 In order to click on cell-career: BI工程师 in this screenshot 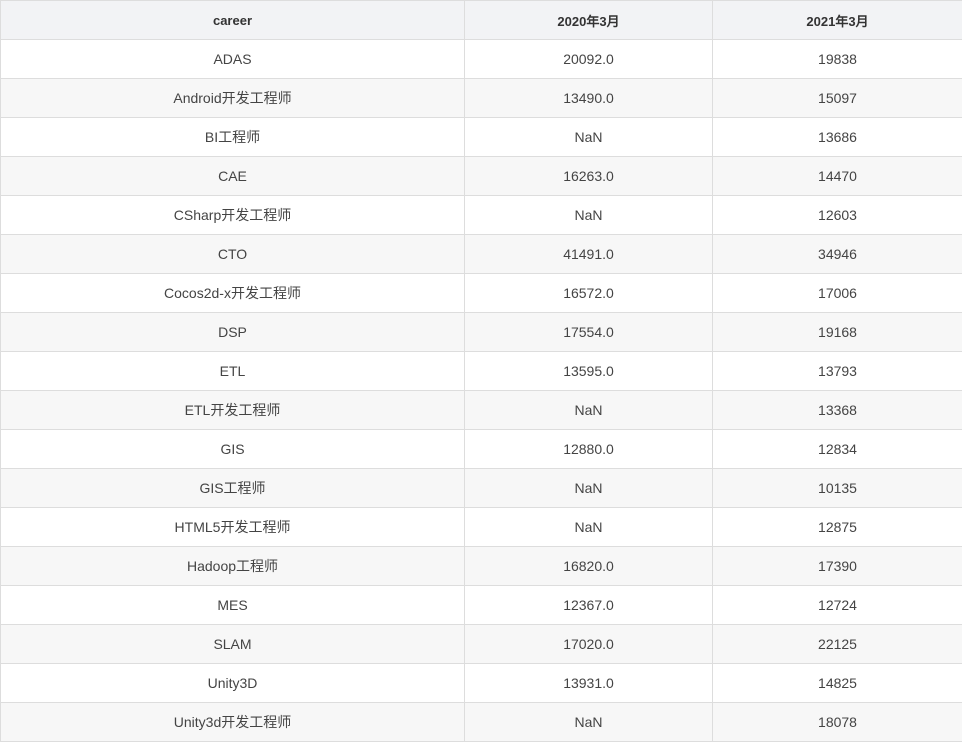, I will do `click(232, 137)`.